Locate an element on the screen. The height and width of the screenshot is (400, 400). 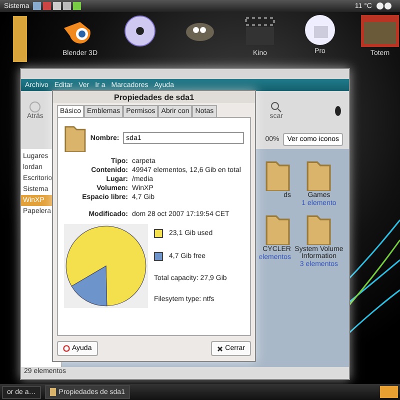
close-icon is located at coordinates (220, 349).